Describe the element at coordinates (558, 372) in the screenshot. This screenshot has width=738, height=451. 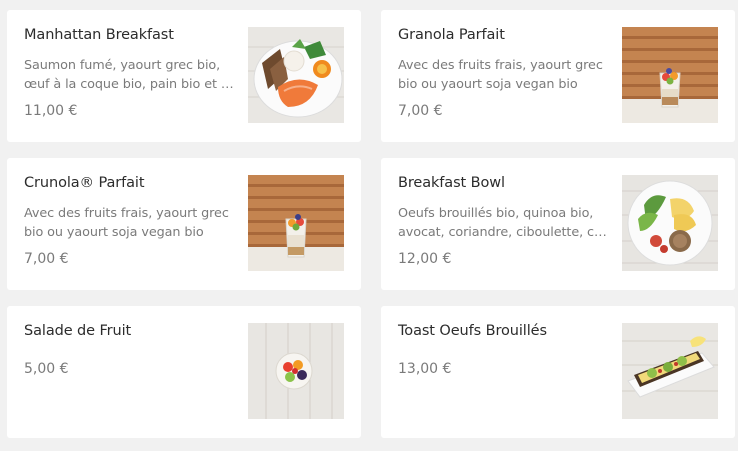
I see `menu-item-card: Toast Oeufs Brouillés 13,00 €` at that location.